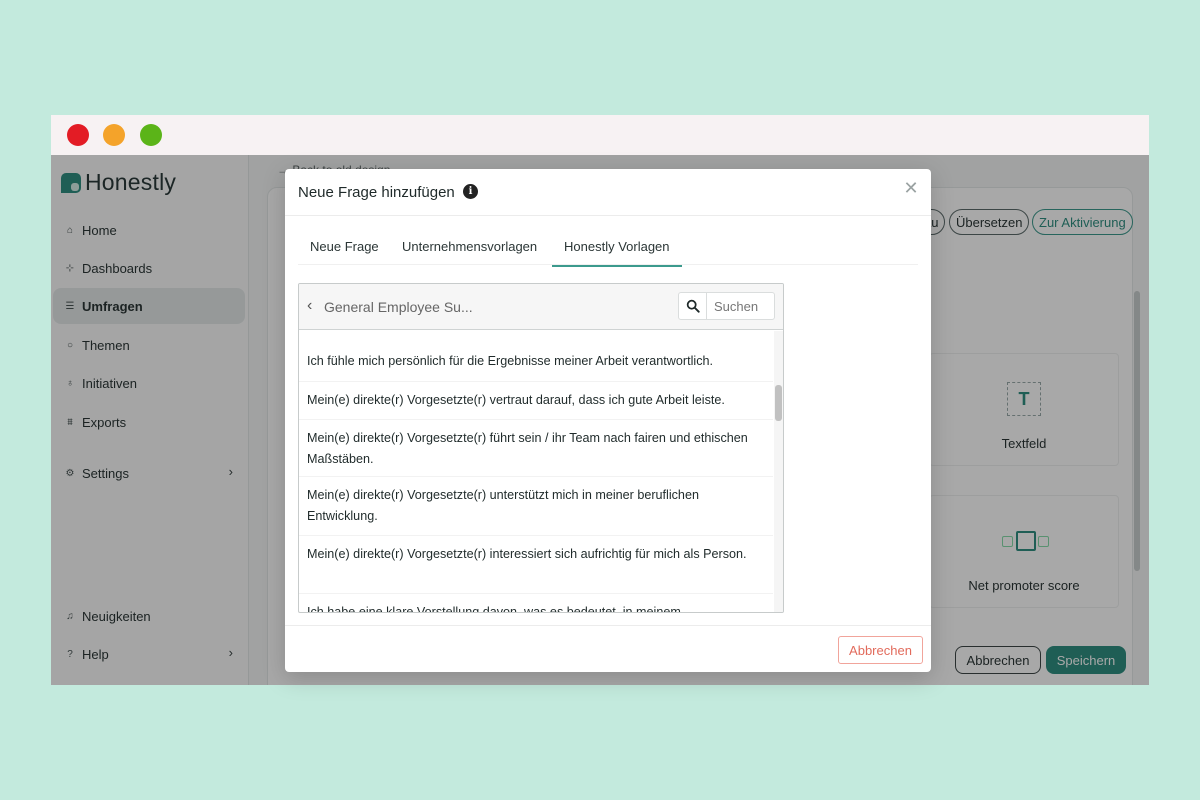  What do you see at coordinates (608, 192) in the screenshot?
I see `modal-header: Neue Frage hinzufügen i ✕` at bounding box center [608, 192].